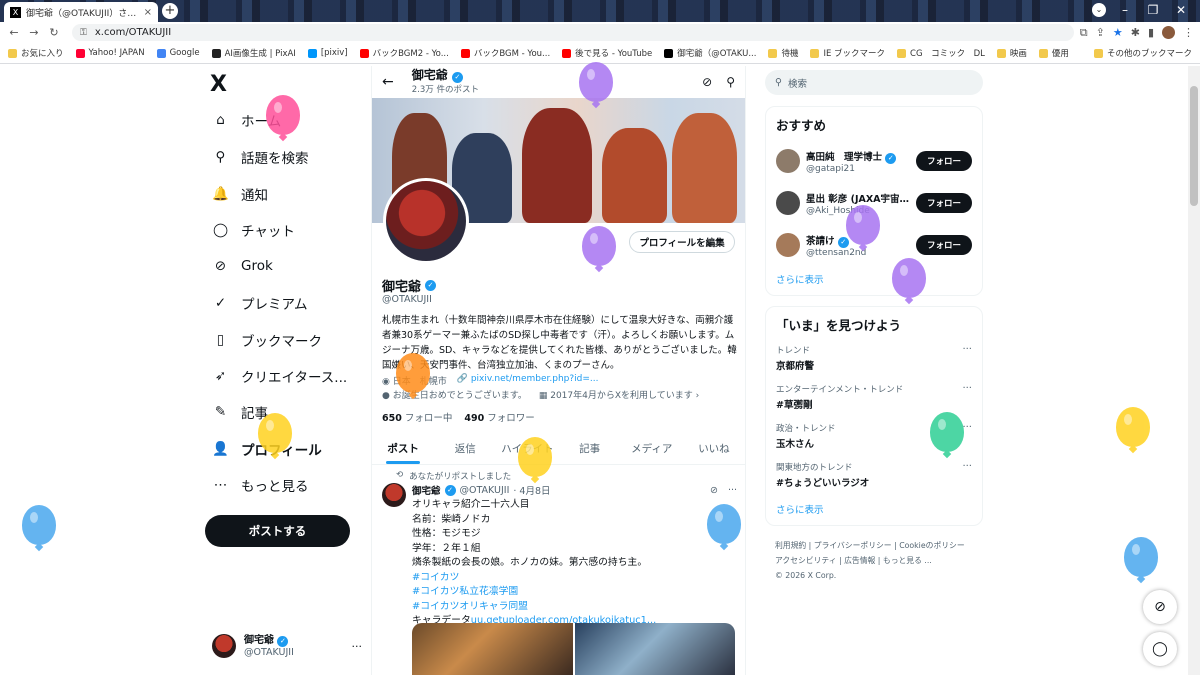 The image size is (1200, 675). What do you see at coordinates (386, 396) in the screenshot?
I see `balloon-icon: ●` at bounding box center [386, 396].